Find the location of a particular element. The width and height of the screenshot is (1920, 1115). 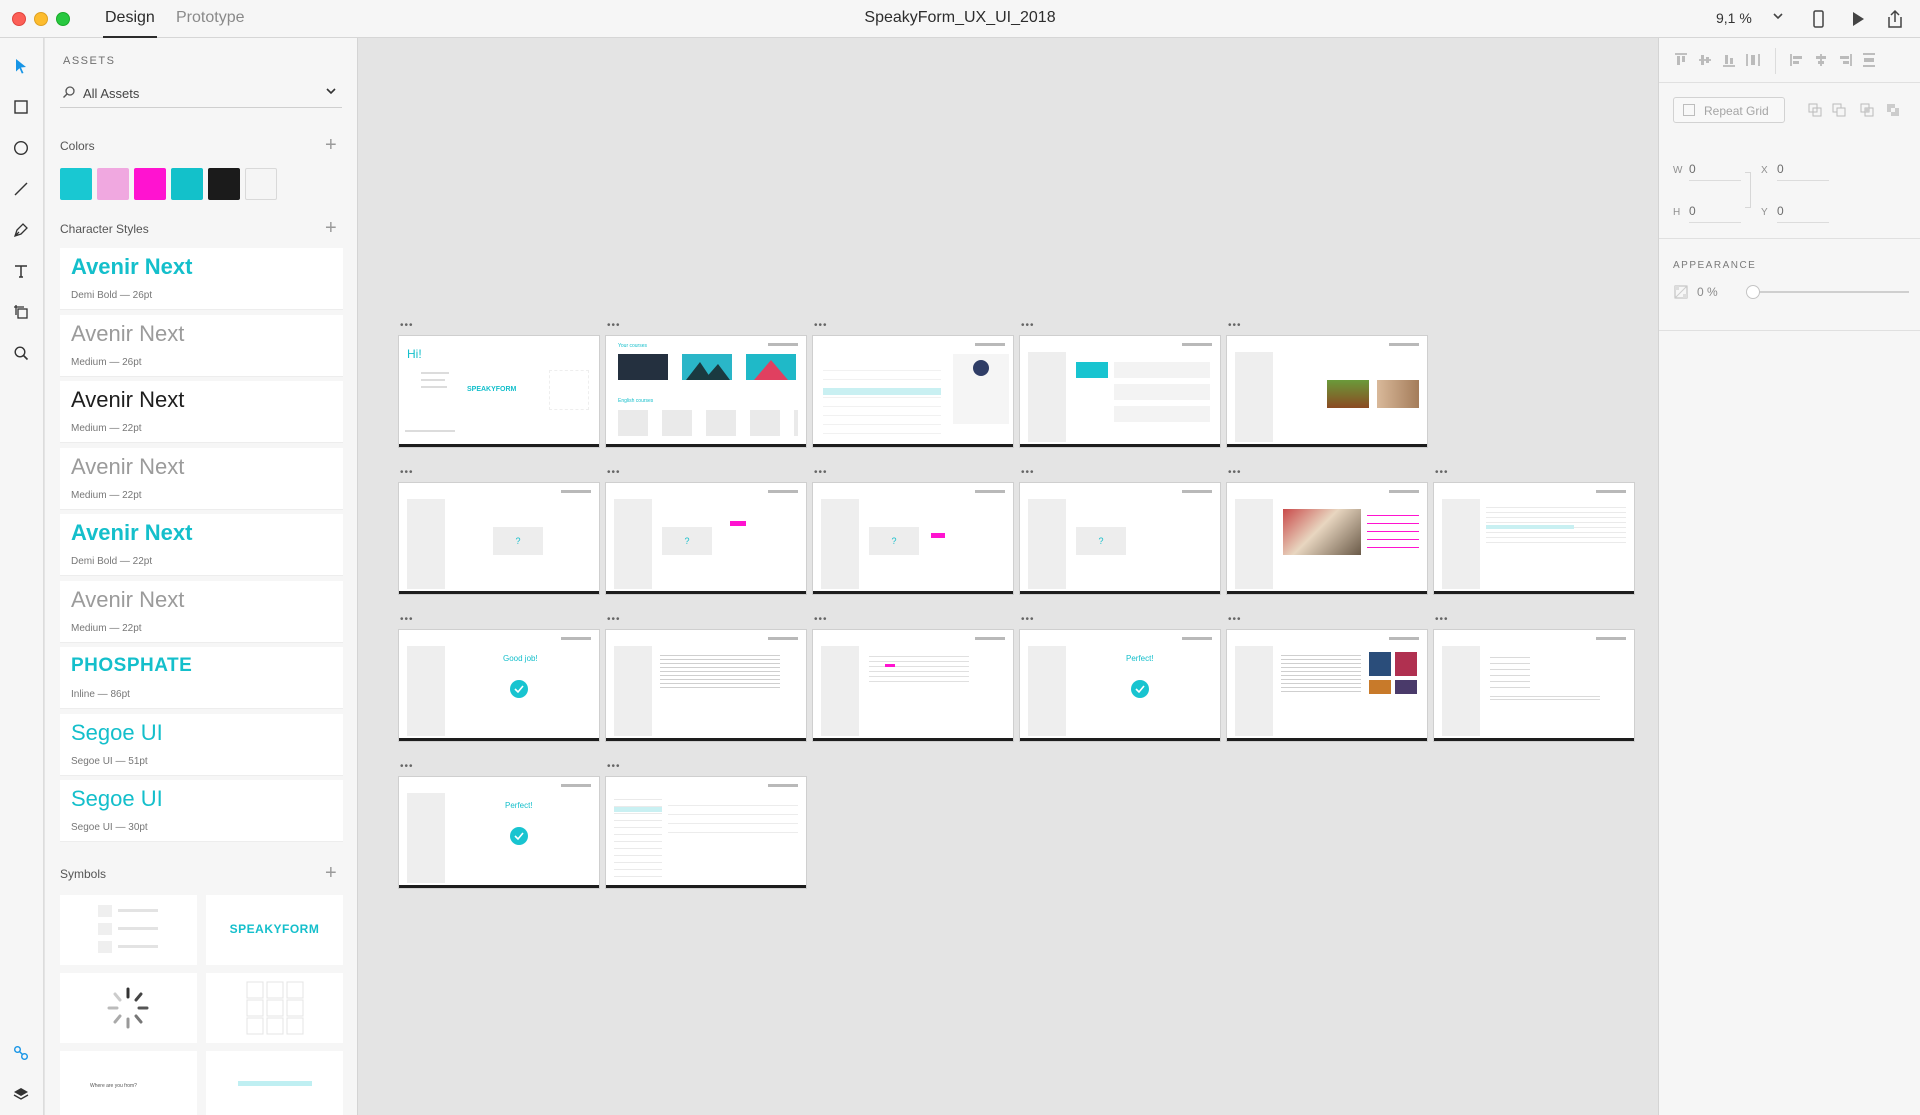

artboard-courses: Your courses English courses is located at coordinates (706, 391).